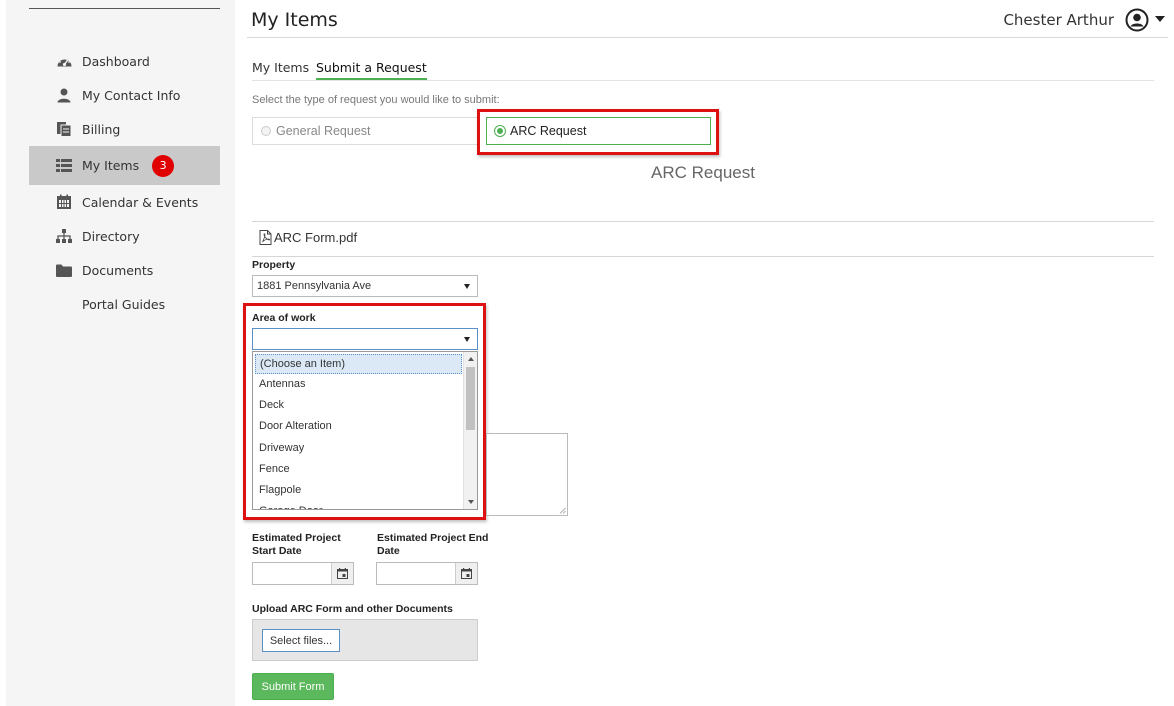 This screenshot has height=706, width=1174. Describe the element at coordinates (433, 538) in the screenshot. I see `end-date-label-line1: Estimated Project End` at that location.